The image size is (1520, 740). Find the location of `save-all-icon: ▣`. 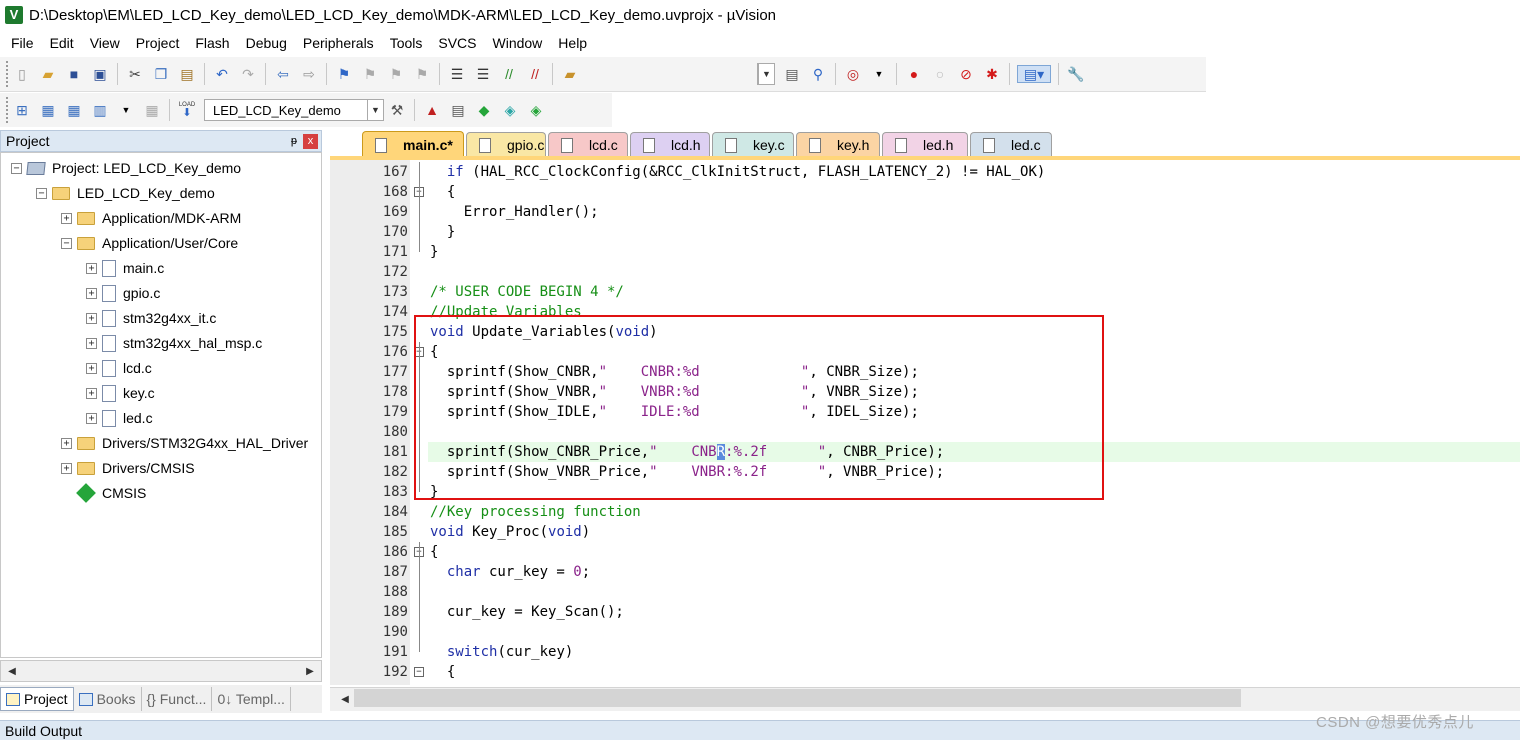

save-all-icon: ▣ is located at coordinates (100, 74).